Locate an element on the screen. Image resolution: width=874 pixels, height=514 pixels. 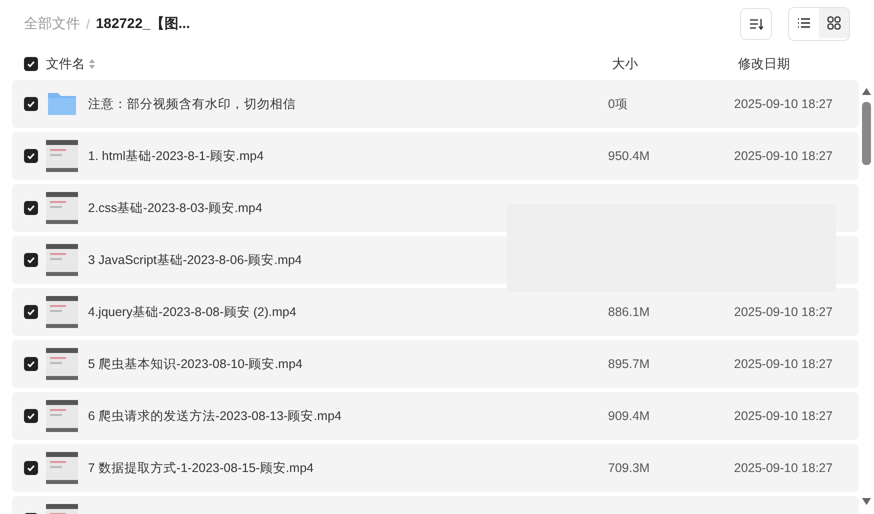
file-name: 6 爬虫请求的发送方法-2023-08-13-顾安.mp4 is located at coordinates (215, 415).